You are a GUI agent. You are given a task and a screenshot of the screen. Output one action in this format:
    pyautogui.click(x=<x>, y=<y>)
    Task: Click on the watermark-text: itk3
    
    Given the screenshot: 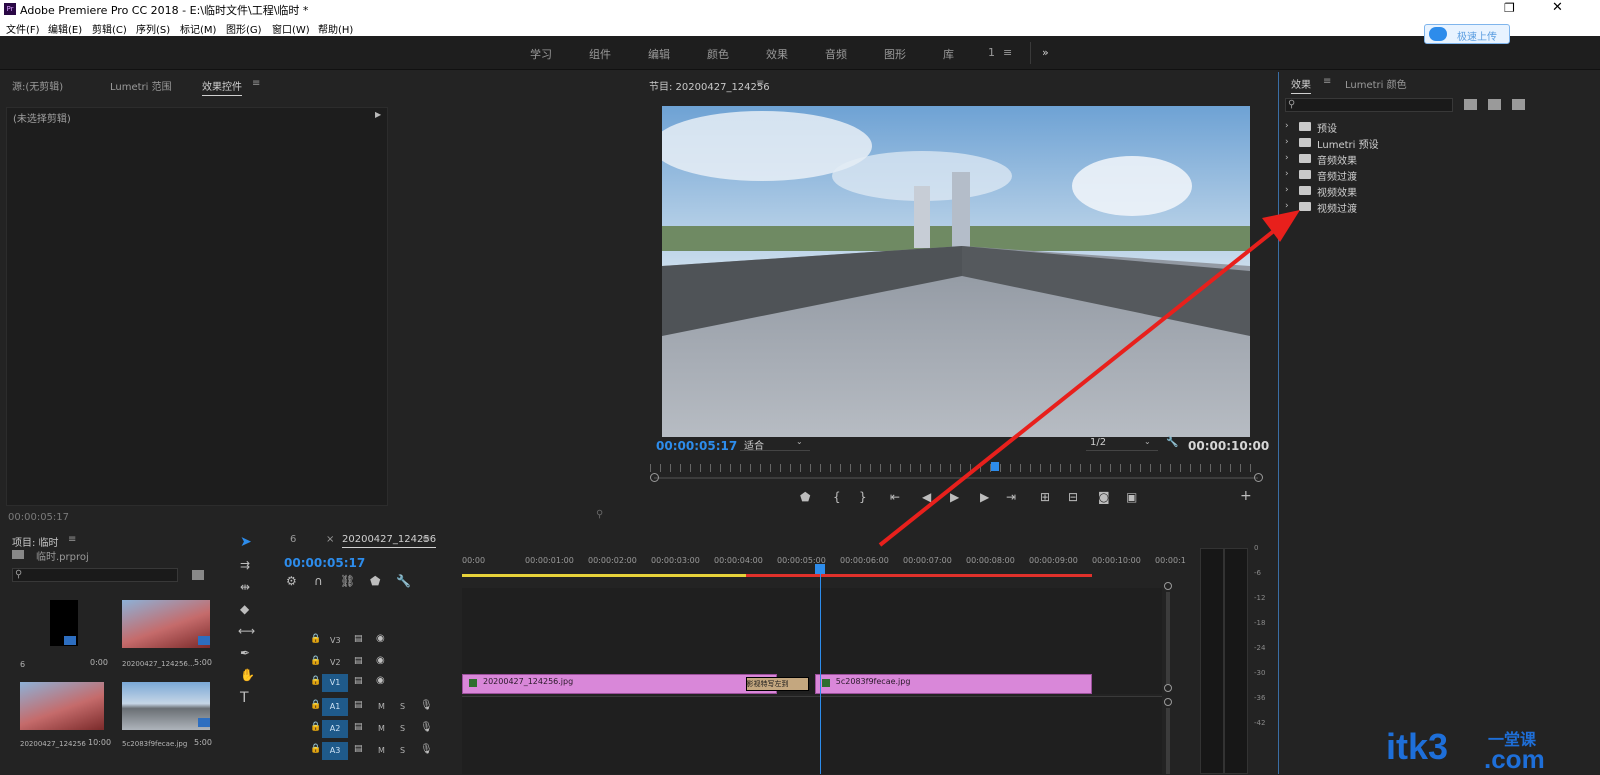 What is the action you would take?
    pyautogui.click(x=1417, y=746)
    